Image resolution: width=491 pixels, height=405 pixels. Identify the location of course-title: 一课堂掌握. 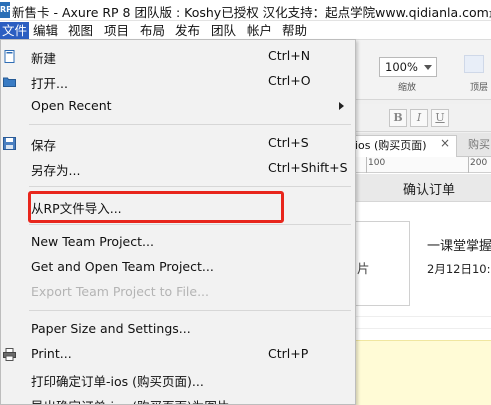
(459, 246).